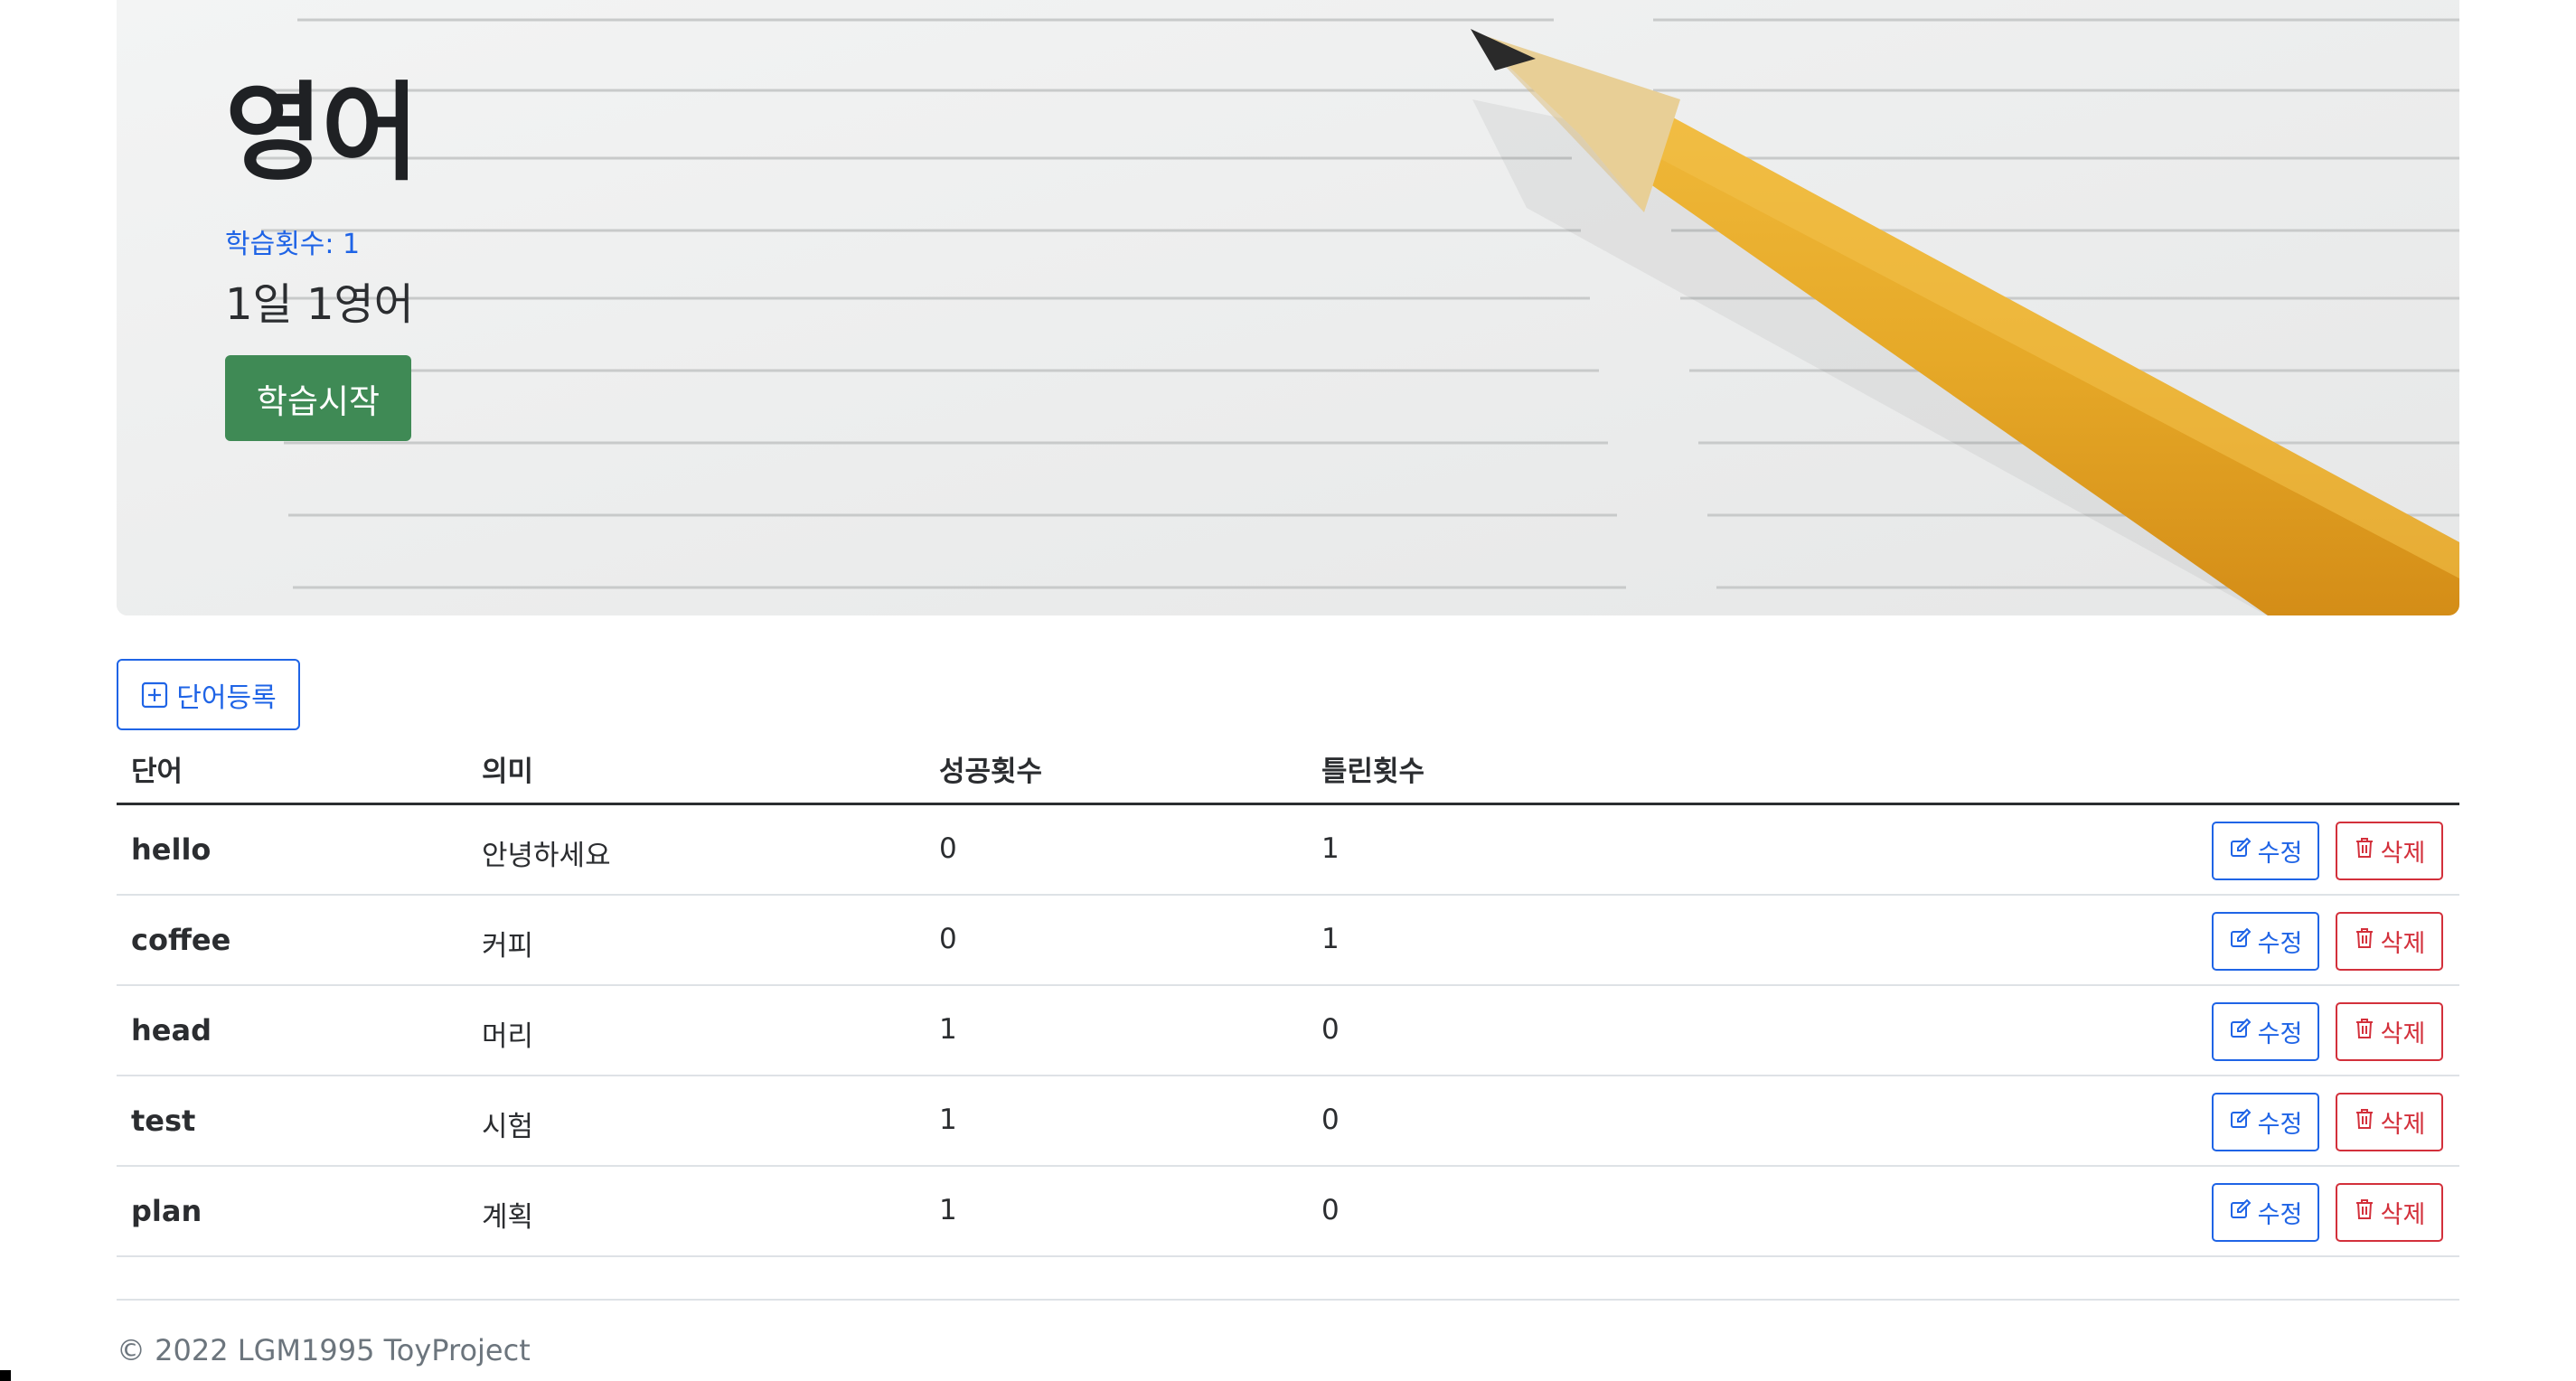 This screenshot has width=2576, height=1381. I want to click on word-cell: plan, so click(167, 1211).